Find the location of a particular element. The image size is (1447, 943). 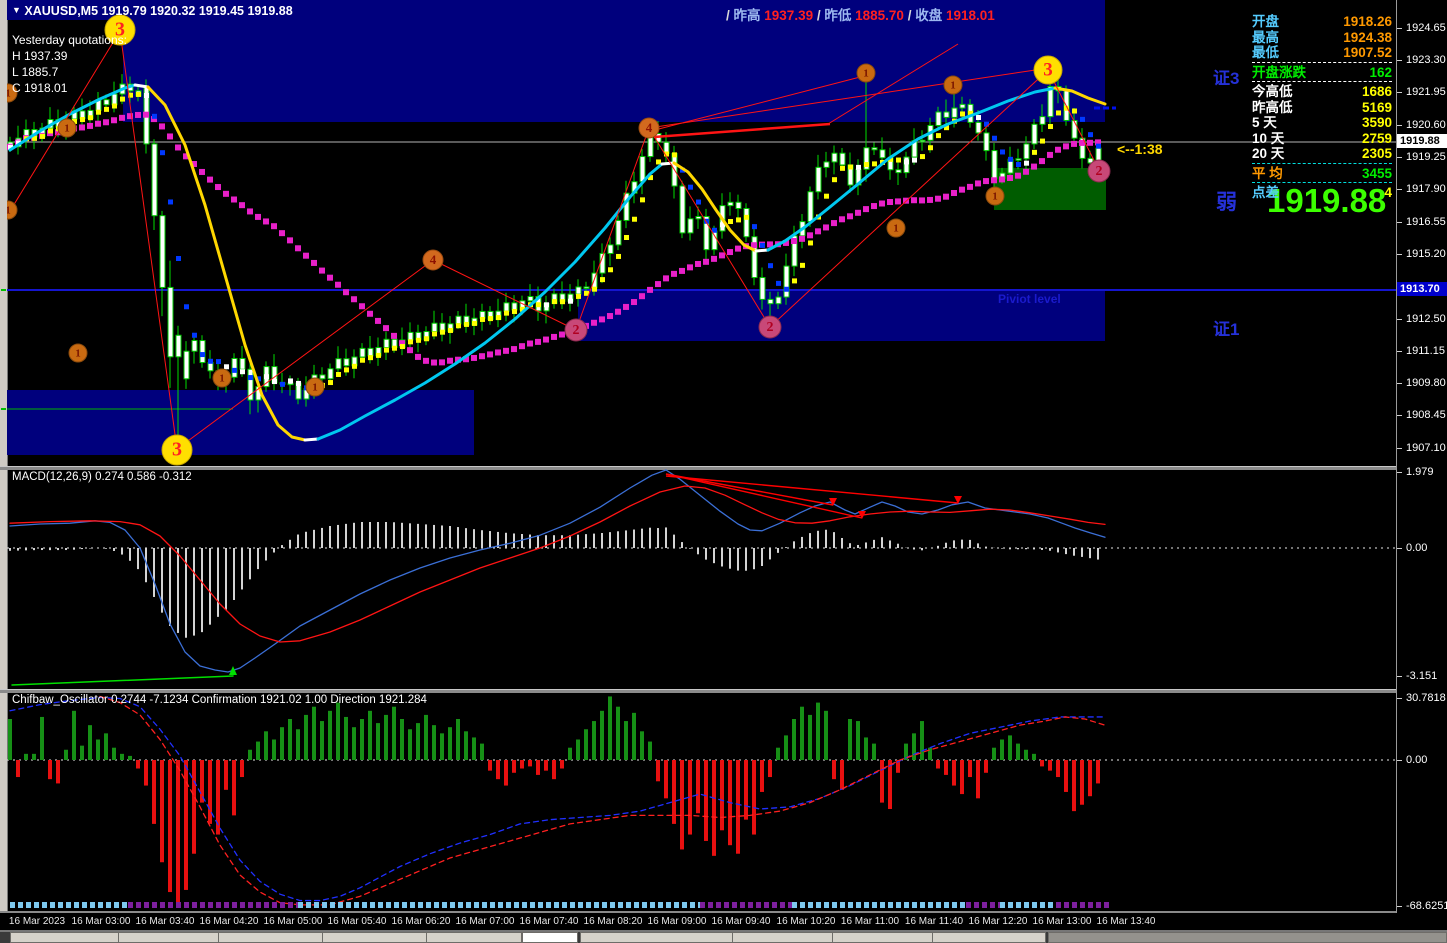

yesterday-line: H 1937.39 is located at coordinates (40, 56).